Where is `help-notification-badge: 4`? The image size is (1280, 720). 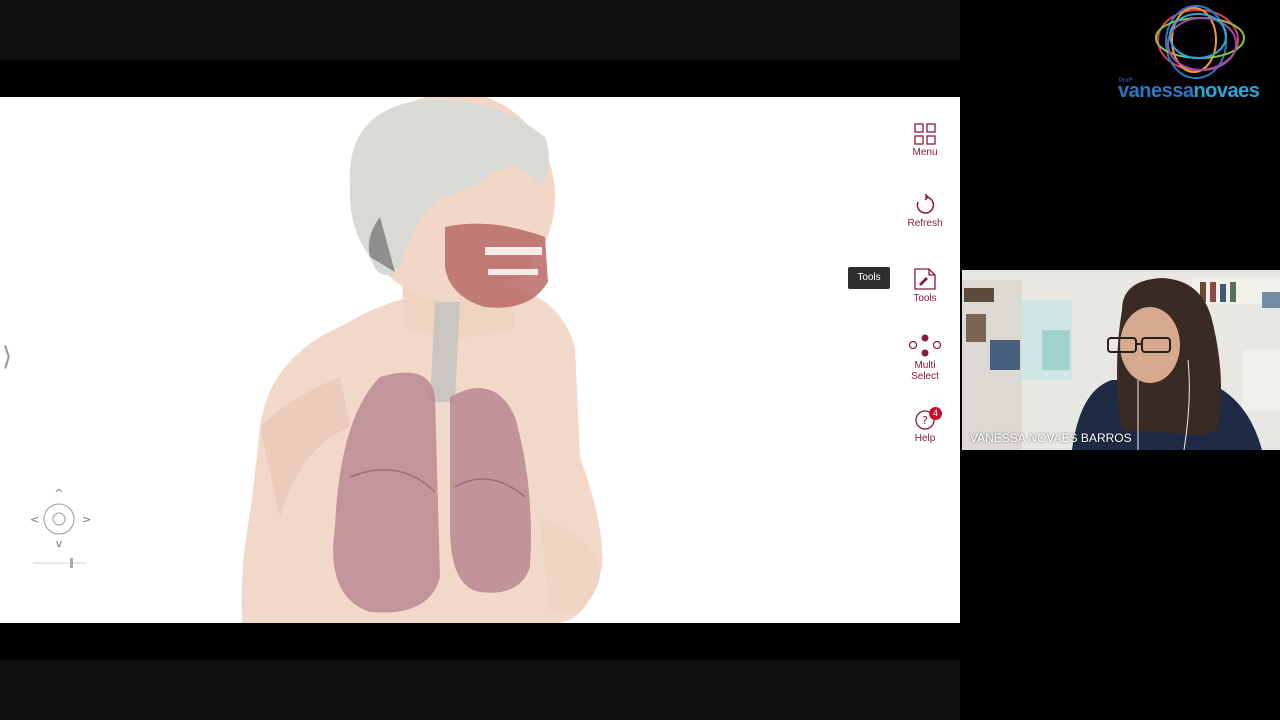
help-notification-badge: 4 is located at coordinates (935, 413).